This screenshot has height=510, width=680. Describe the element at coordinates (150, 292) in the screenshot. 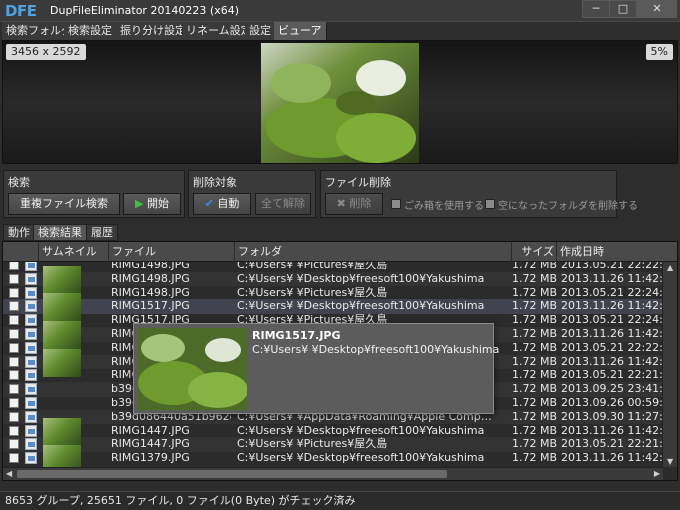

I see `cell-file: RIMG1498.JPG` at that location.